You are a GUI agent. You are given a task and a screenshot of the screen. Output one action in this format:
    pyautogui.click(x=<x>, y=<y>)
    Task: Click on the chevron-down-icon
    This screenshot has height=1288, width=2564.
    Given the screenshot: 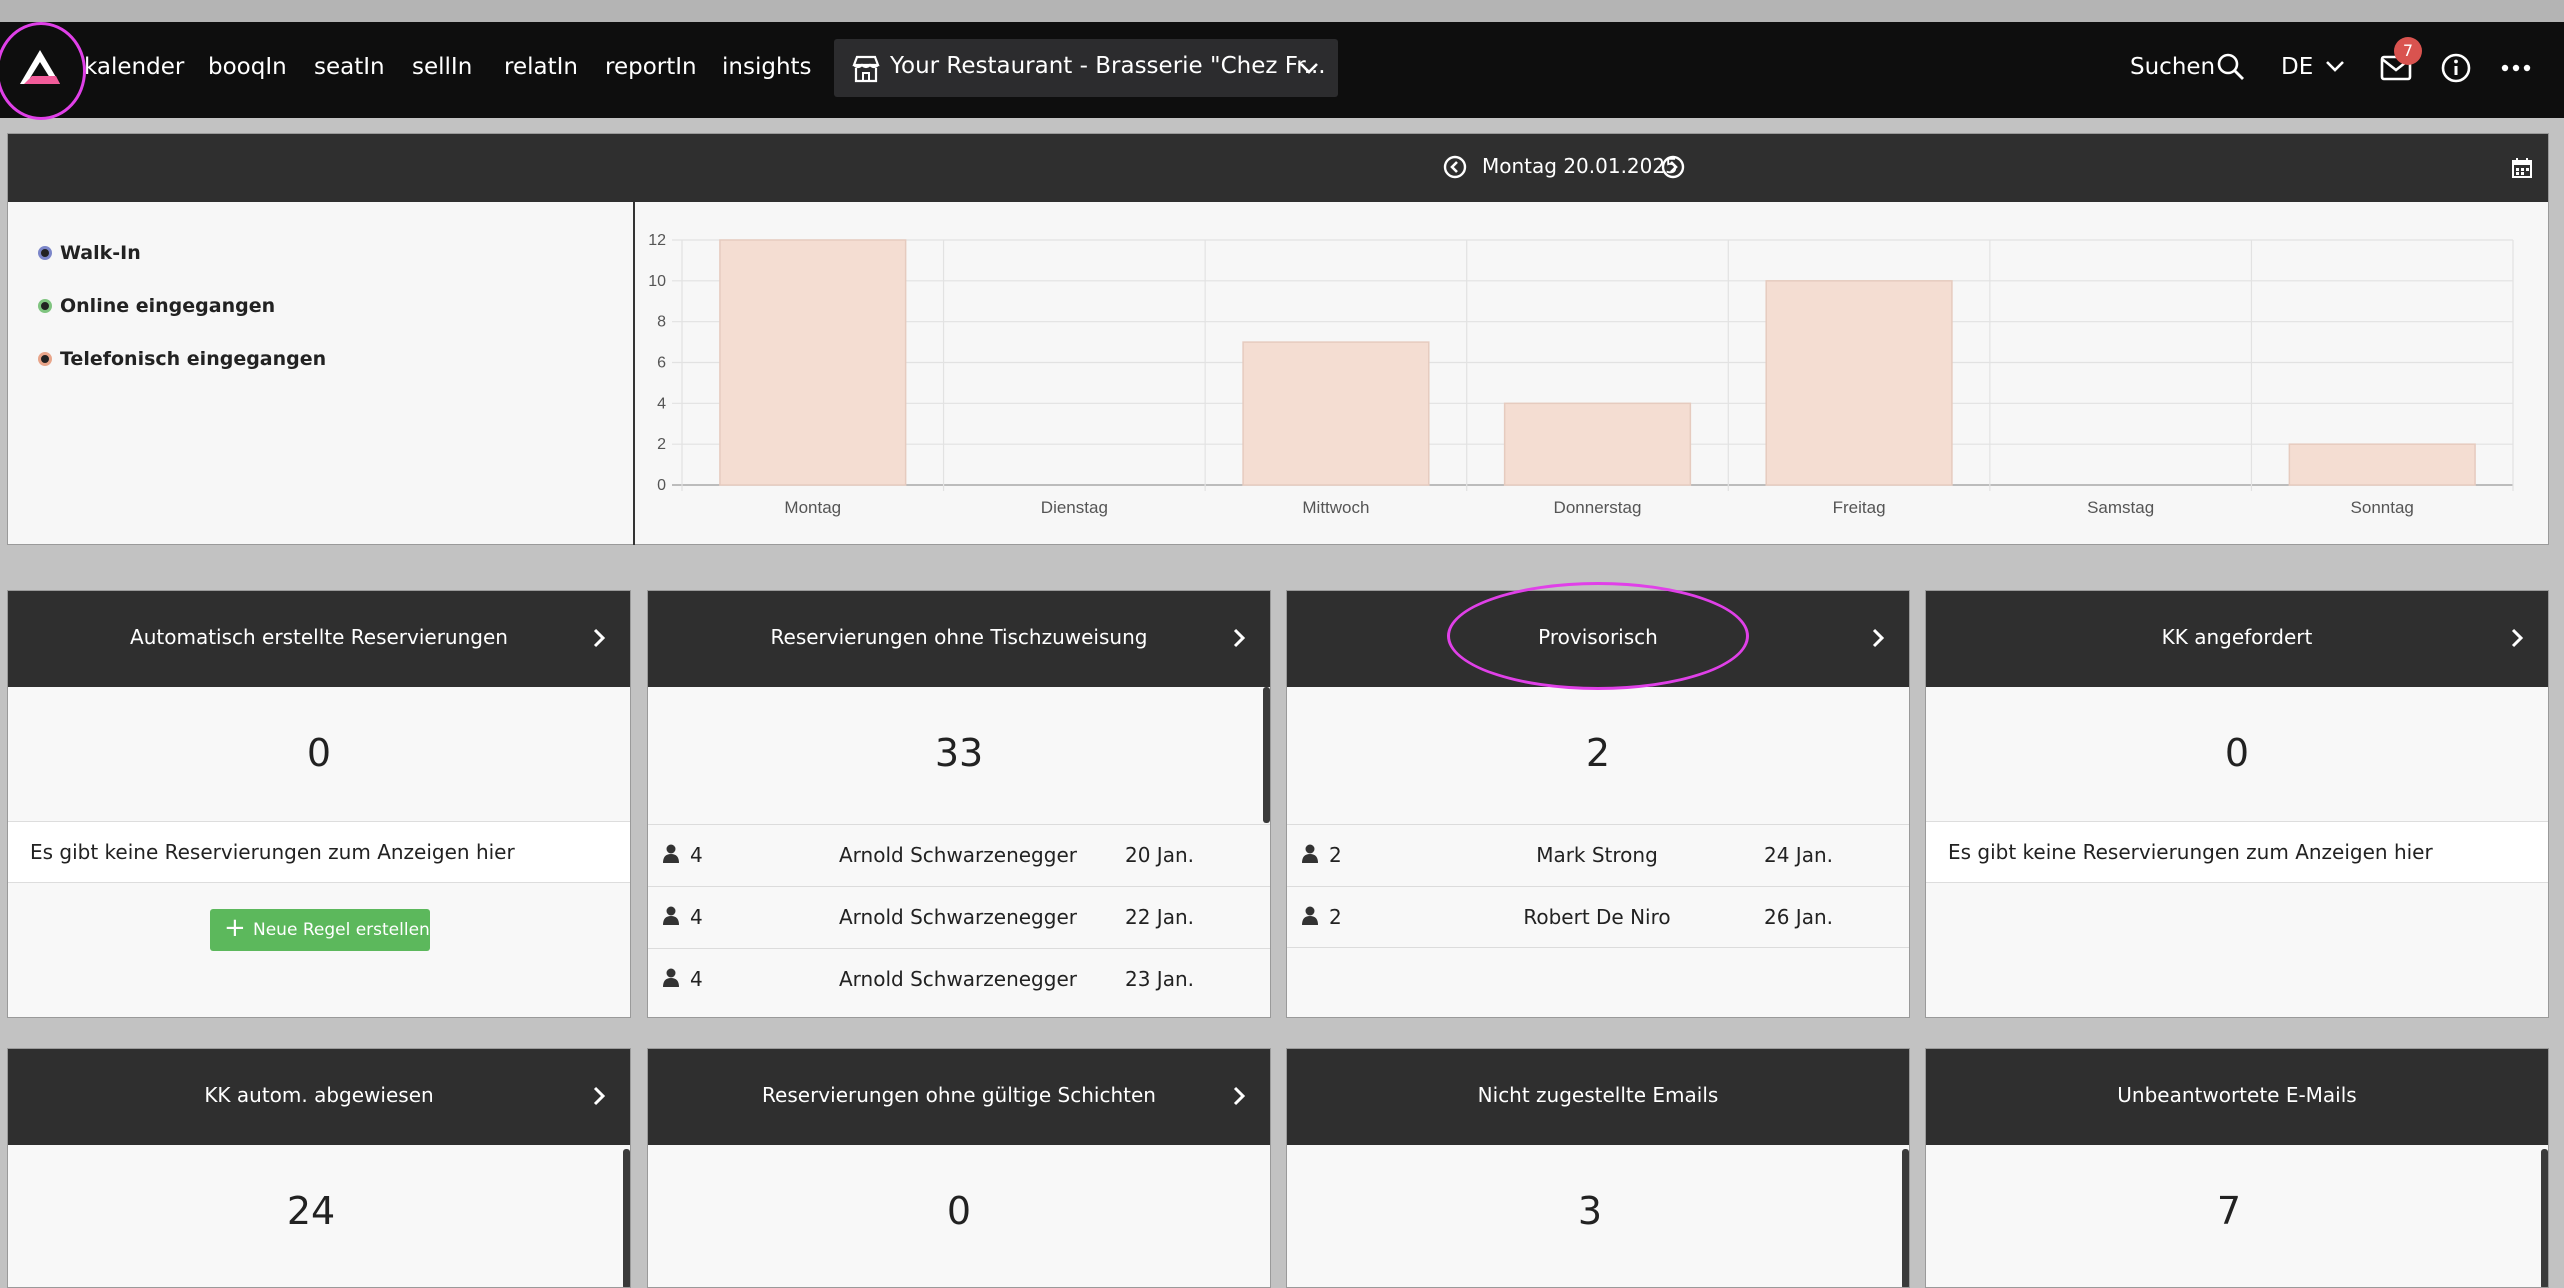 What is the action you would take?
    pyautogui.click(x=1309, y=68)
    